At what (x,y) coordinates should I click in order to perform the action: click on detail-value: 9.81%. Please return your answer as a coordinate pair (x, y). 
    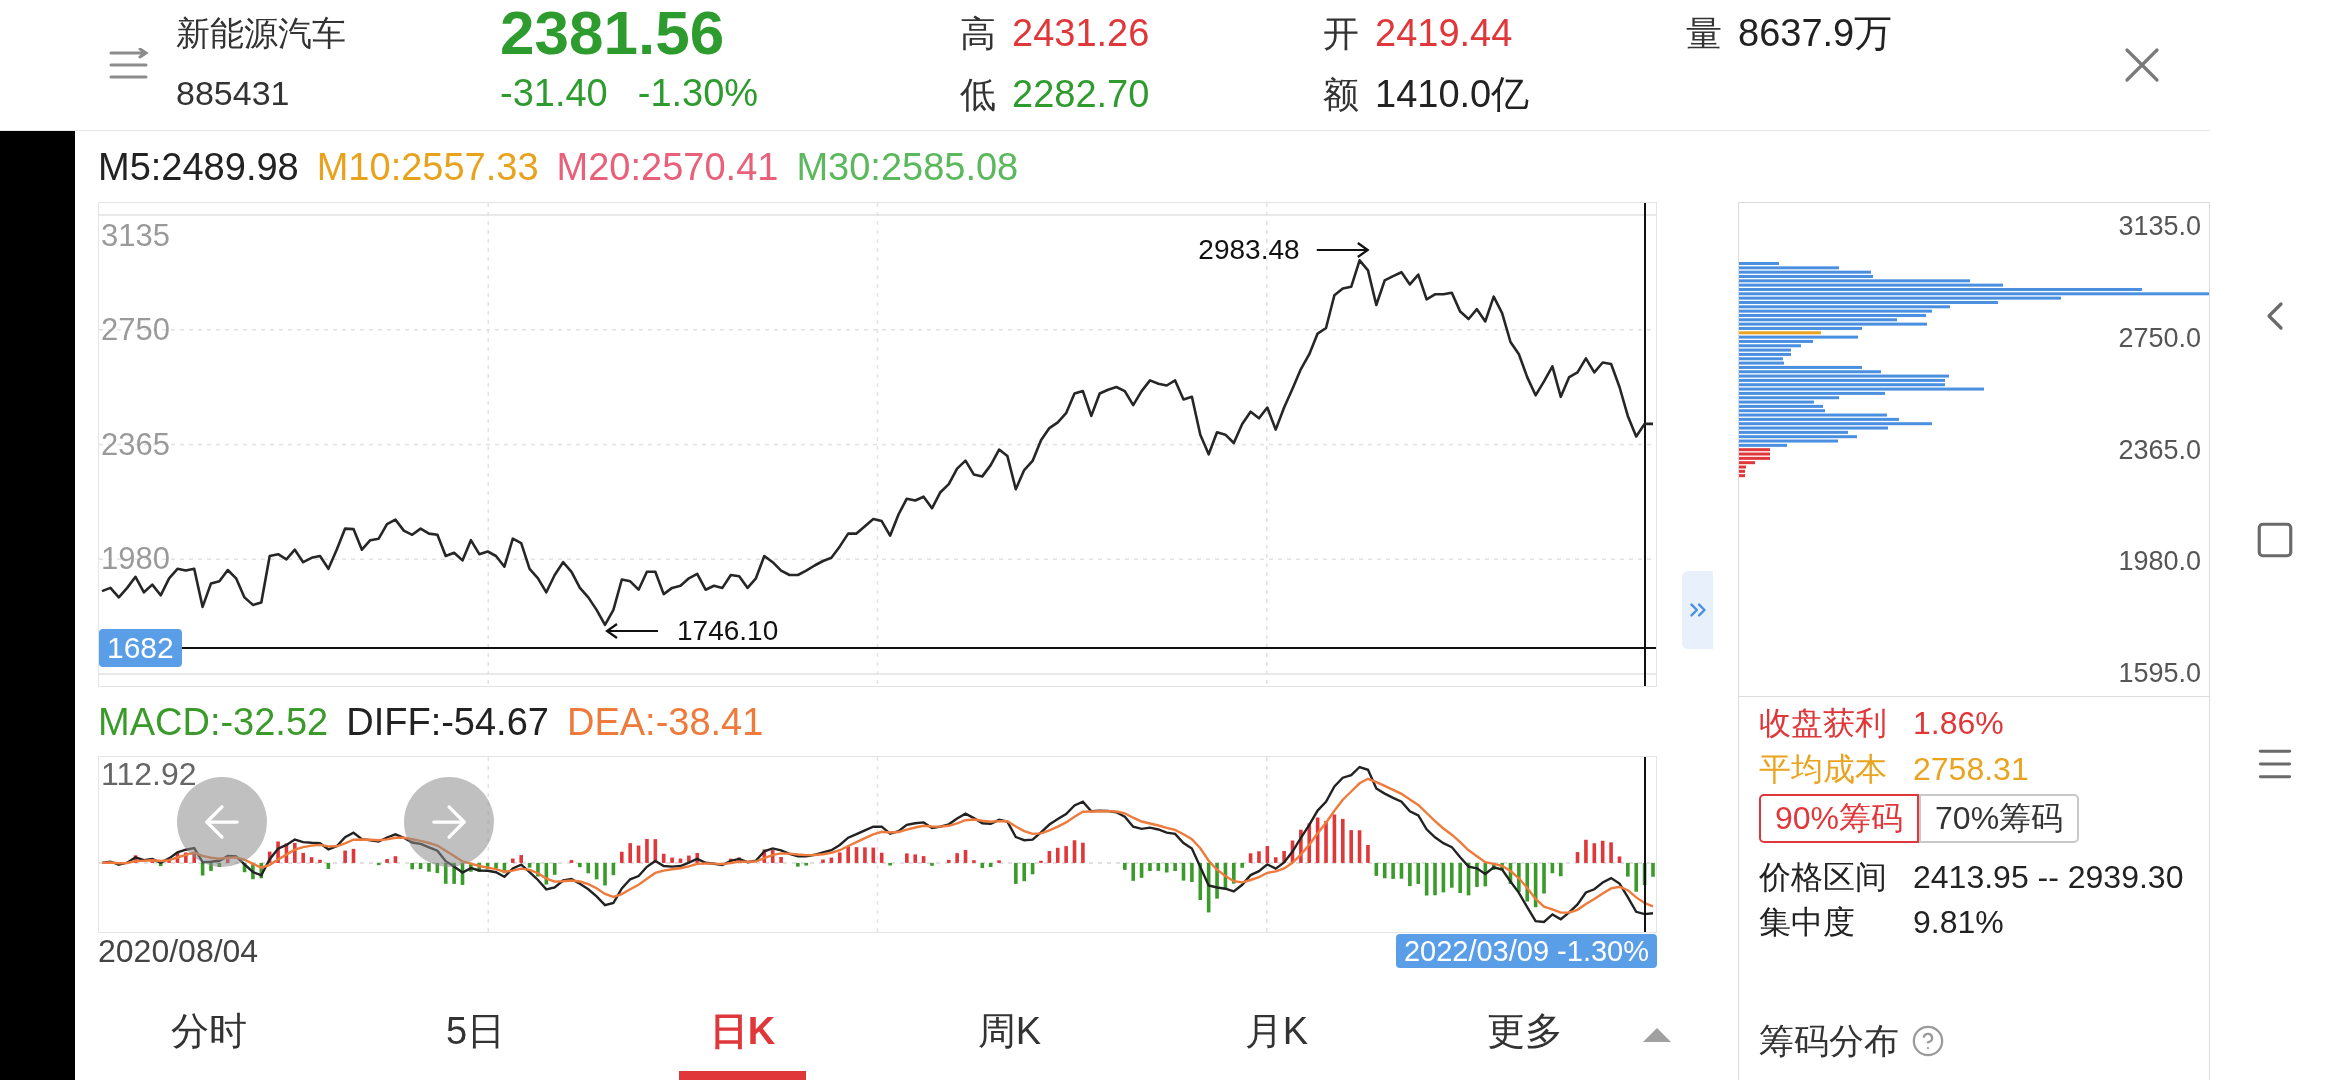
    Looking at the image, I should click on (1958, 922).